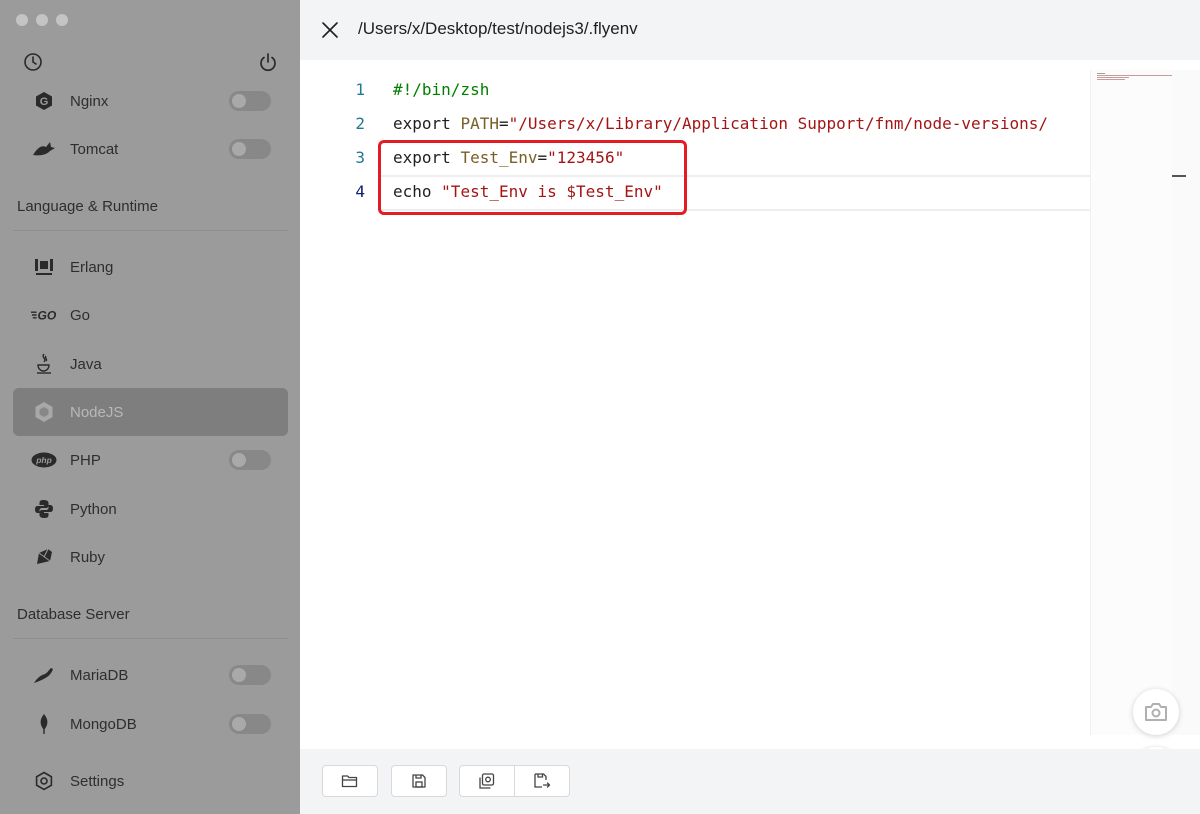 Image resolution: width=1200 pixels, height=814 pixels. Describe the element at coordinates (44, 557) in the screenshot. I see `ruby-icon` at that location.